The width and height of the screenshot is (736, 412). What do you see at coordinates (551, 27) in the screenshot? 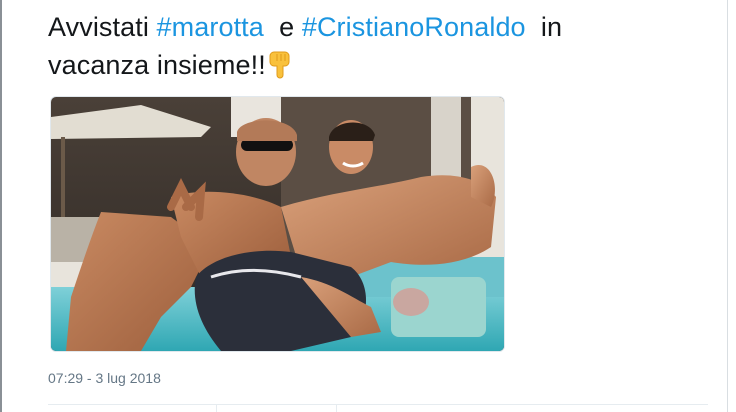
I see `tweet-text-line-end: in` at bounding box center [551, 27].